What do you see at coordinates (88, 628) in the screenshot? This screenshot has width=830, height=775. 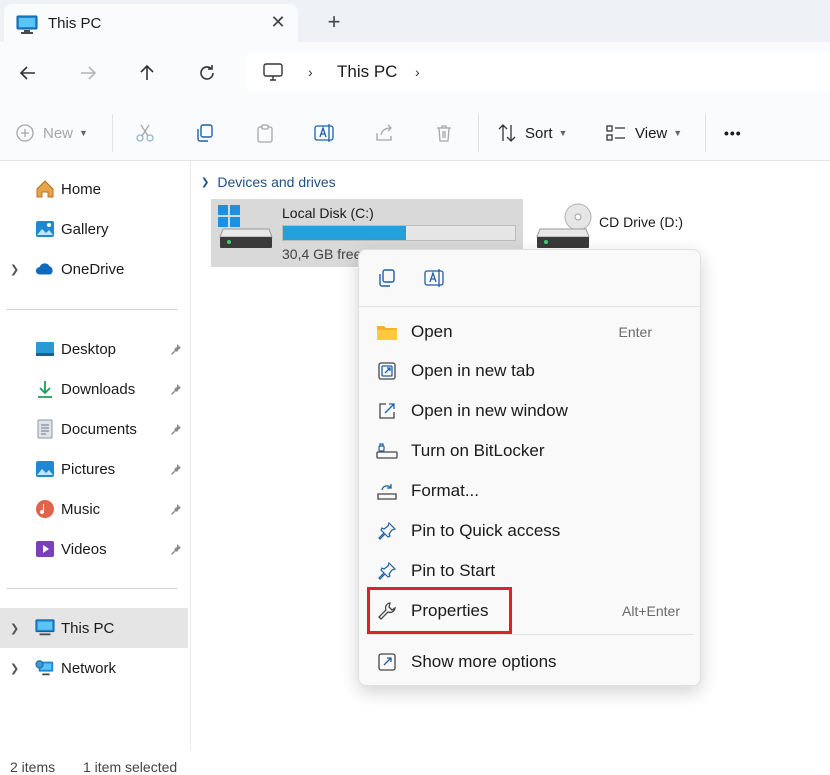 I see `sidebar-item-label: This PC` at bounding box center [88, 628].